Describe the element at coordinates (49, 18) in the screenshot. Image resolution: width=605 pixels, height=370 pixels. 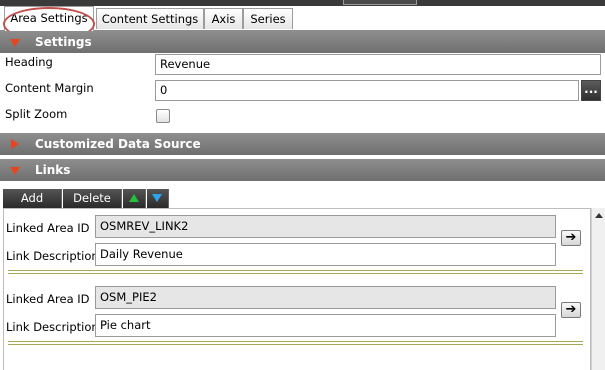
I see `tab-area-settings: Area Settings` at that location.